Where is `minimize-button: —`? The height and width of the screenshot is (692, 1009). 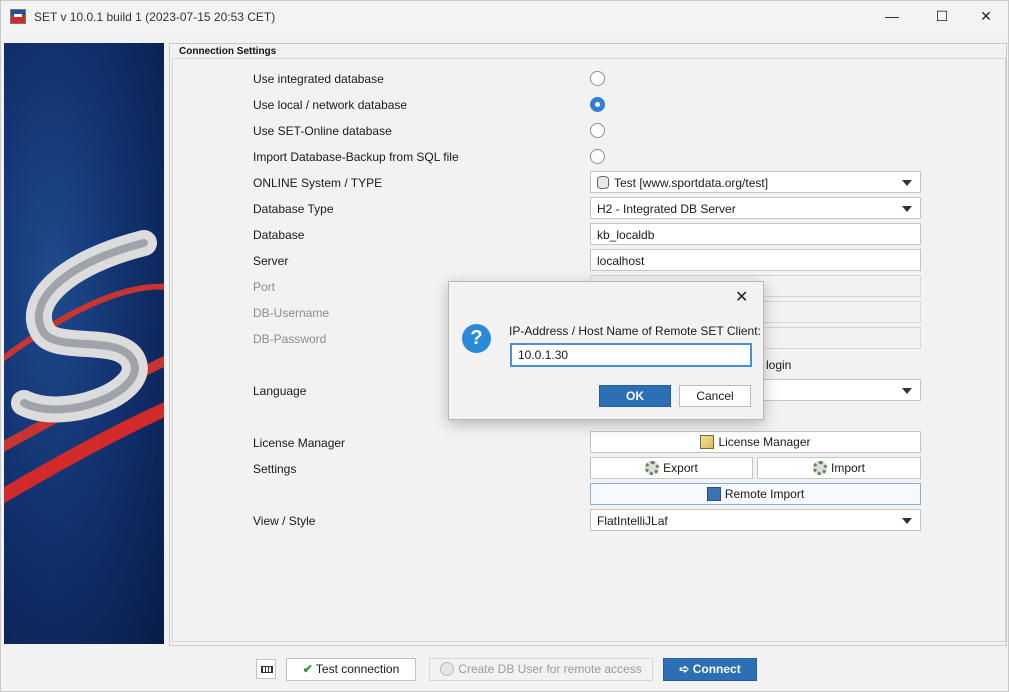
minimize-button: — is located at coordinates (892, 16).